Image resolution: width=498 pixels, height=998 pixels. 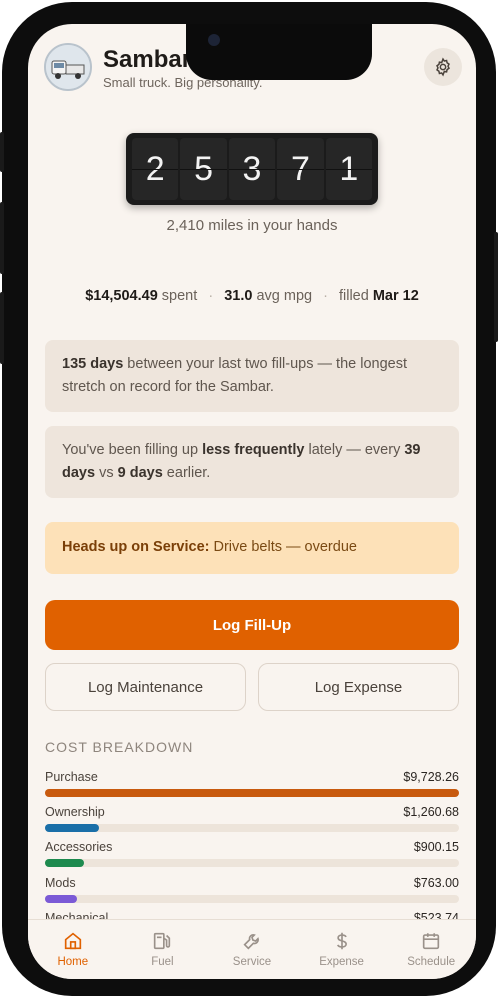 What do you see at coordinates (2, 152) in the screenshot?
I see `side-button` at bounding box center [2, 152].